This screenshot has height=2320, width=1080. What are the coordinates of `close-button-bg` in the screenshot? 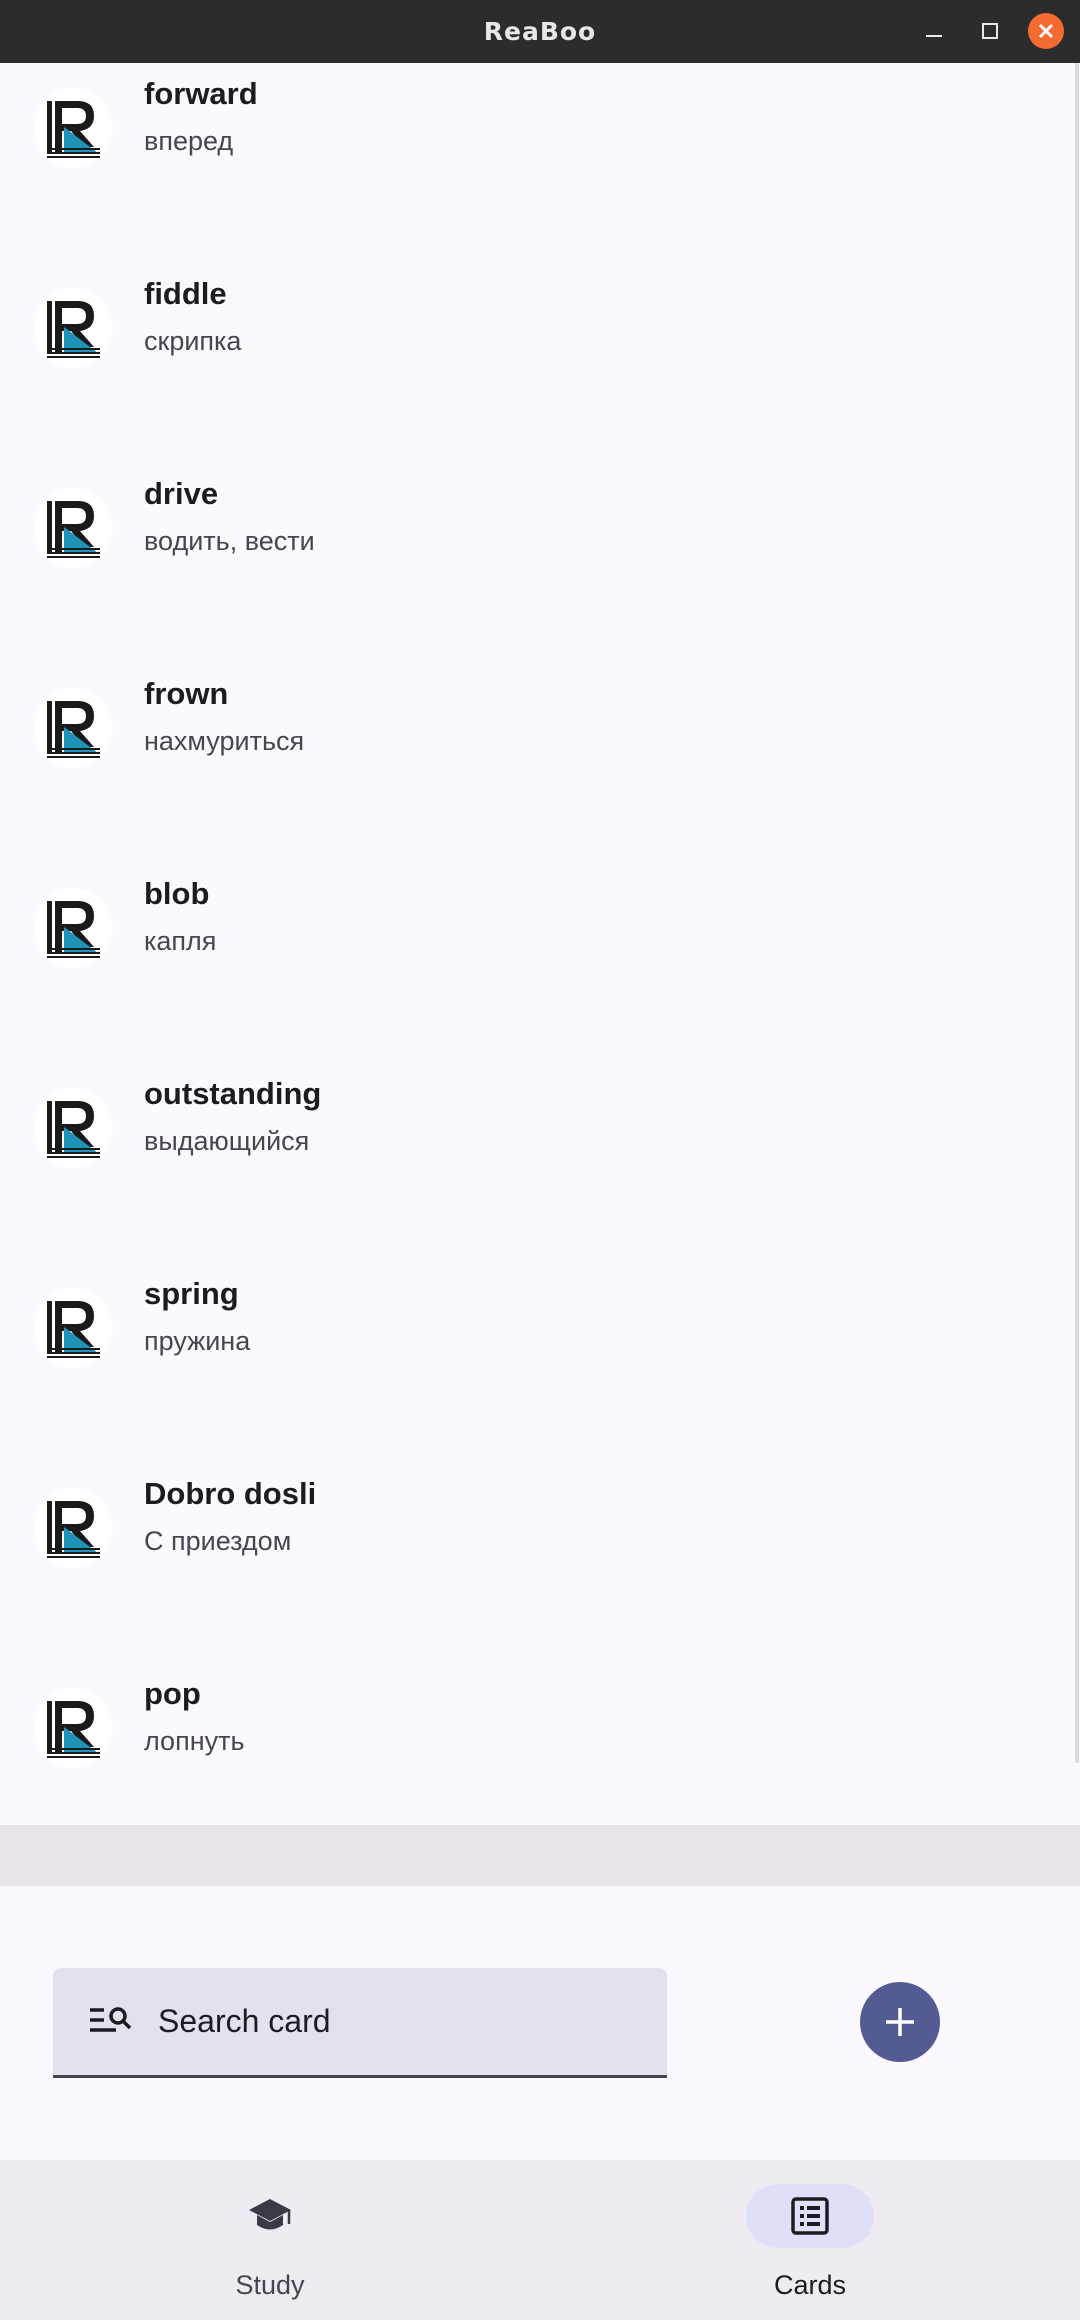 It's located at (1046, 31).